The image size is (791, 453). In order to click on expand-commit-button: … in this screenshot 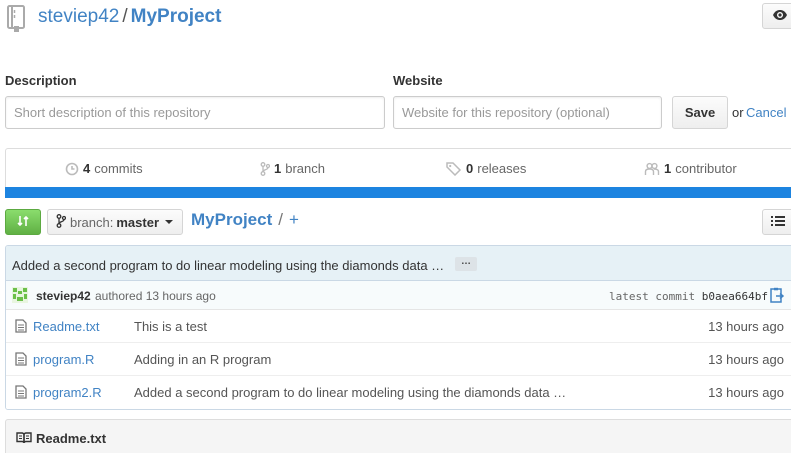, I will do `click(466, 264)`.